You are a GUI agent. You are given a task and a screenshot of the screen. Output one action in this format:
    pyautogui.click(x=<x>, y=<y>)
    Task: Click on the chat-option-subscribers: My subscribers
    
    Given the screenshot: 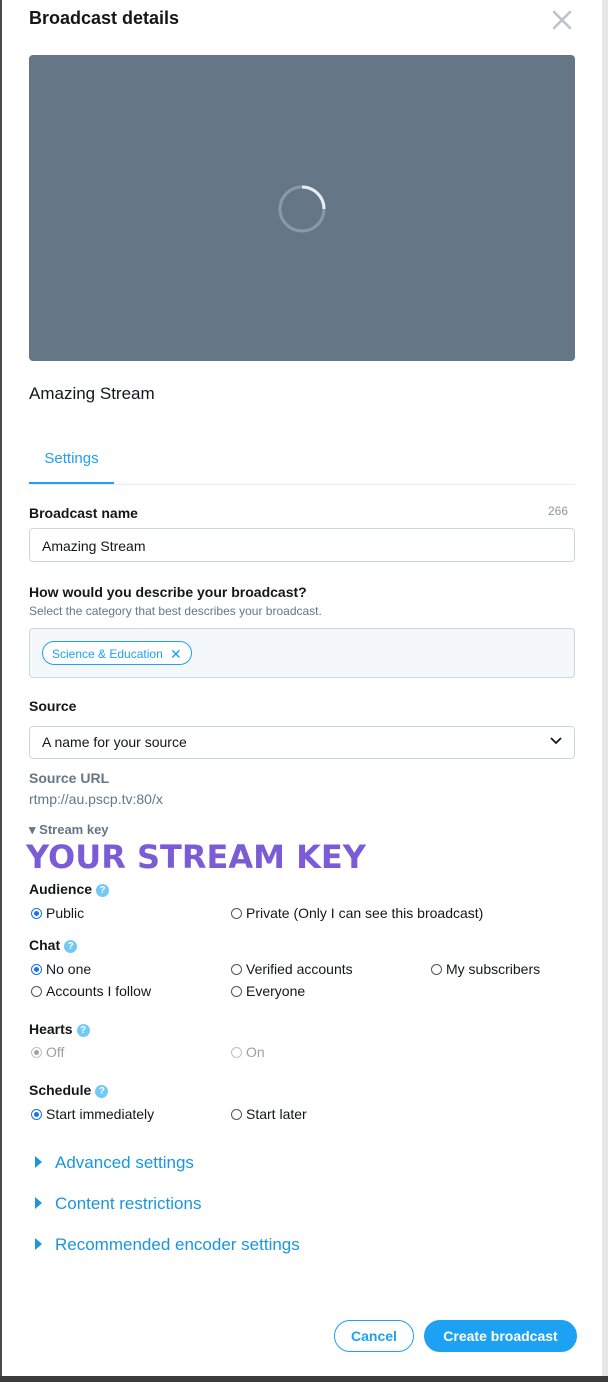 What is the action you would take?
    pyautogui.click(x=485, y=969)
    